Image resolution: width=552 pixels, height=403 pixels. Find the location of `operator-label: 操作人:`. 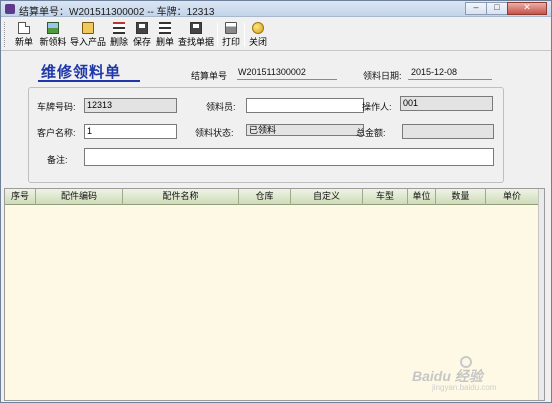

operator-label: 操作人: is located at coordinates (377, 107).